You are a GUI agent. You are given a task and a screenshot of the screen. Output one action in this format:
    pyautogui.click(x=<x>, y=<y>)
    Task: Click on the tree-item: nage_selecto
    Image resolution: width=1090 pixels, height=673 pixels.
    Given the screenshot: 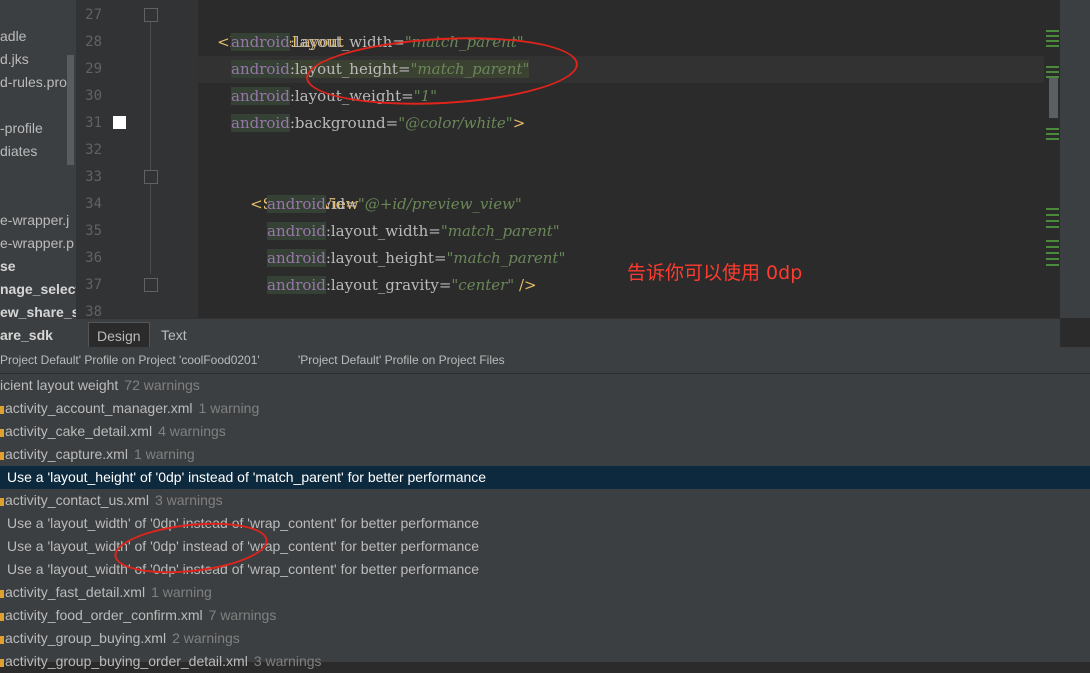 What is the action you would take?
    pyautogui.click(x=38, y=289)
    